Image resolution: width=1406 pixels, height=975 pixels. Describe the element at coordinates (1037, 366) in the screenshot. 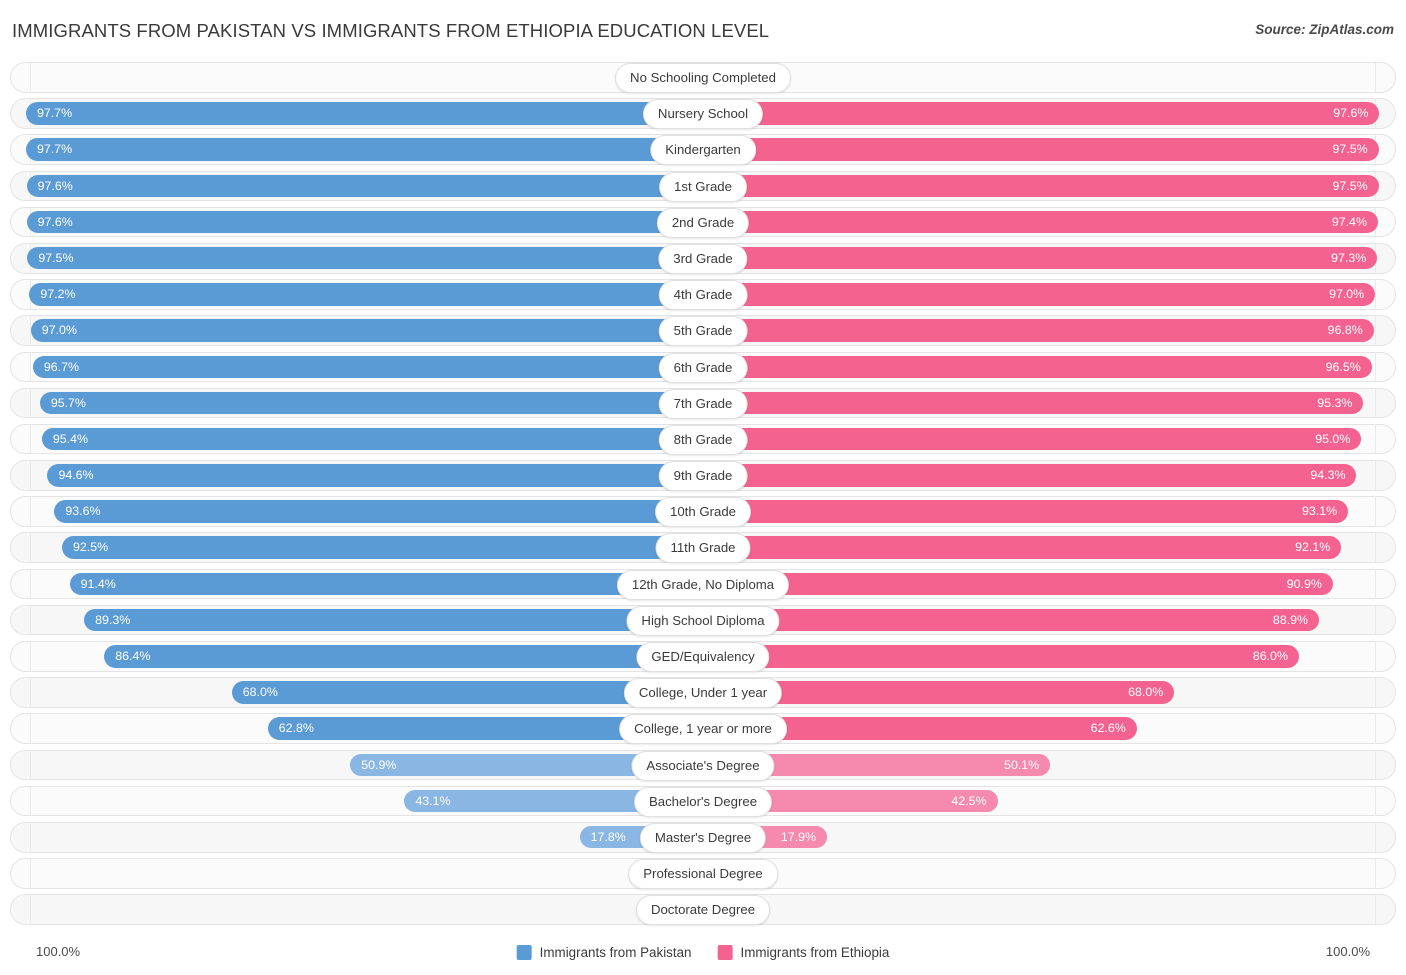

I see `bar-right-ethiopia: 96.5%` at that location.